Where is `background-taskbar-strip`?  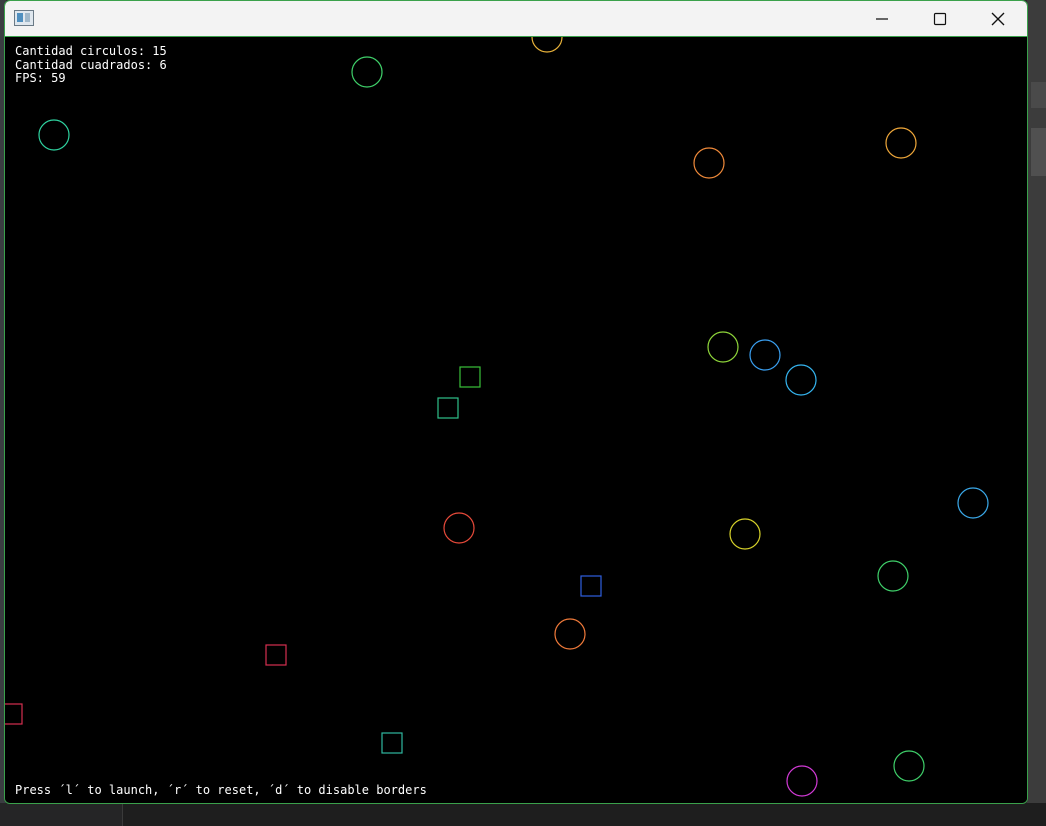
background-taskbar-strip is located at coordinates (523, 814).